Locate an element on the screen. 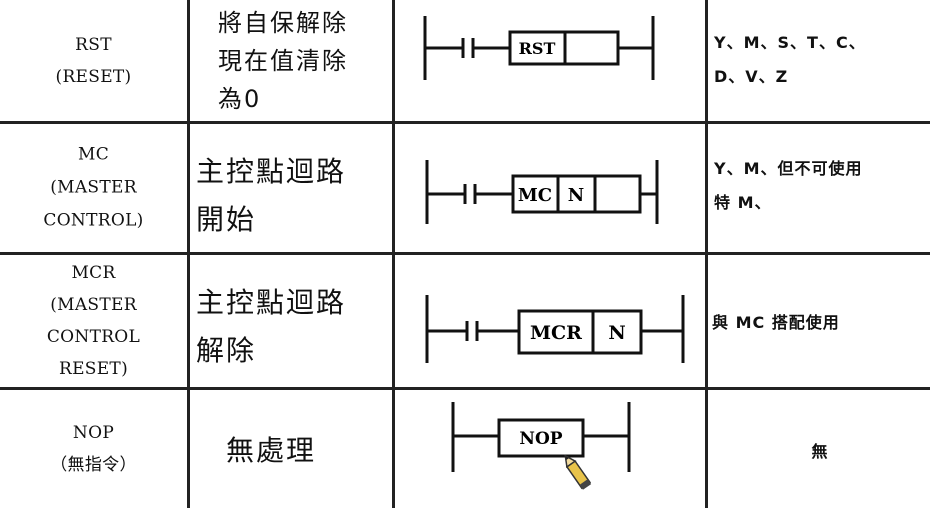 Image resolution: width=930 pixels, height=508 pixels. instruction-line: CONTROL is located at coordinates (93, 337).